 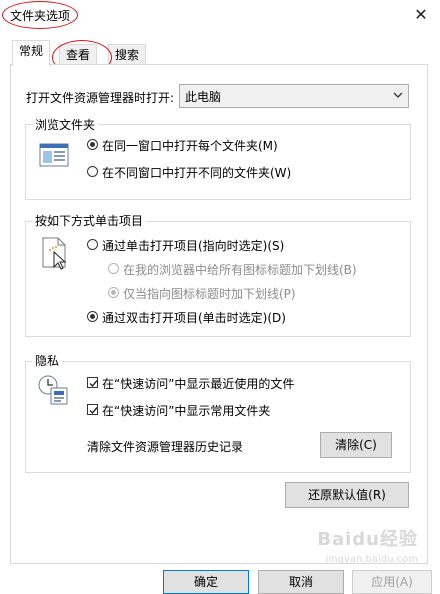 I want to click on frequent-folders-label: 在“快速访问”中显示常用文件夹, so click(x=186, y=411).